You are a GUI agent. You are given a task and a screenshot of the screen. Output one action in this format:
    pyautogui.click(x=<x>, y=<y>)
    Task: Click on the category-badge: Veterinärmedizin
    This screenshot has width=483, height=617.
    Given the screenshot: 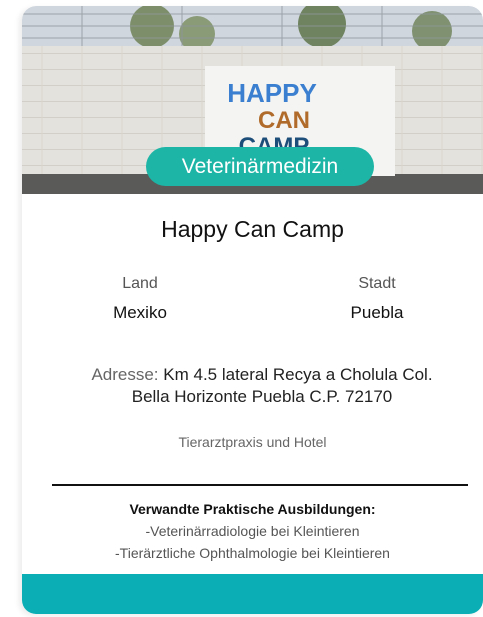 What is the action you would take?
    pyautogui.click(x=260, y=166)
    